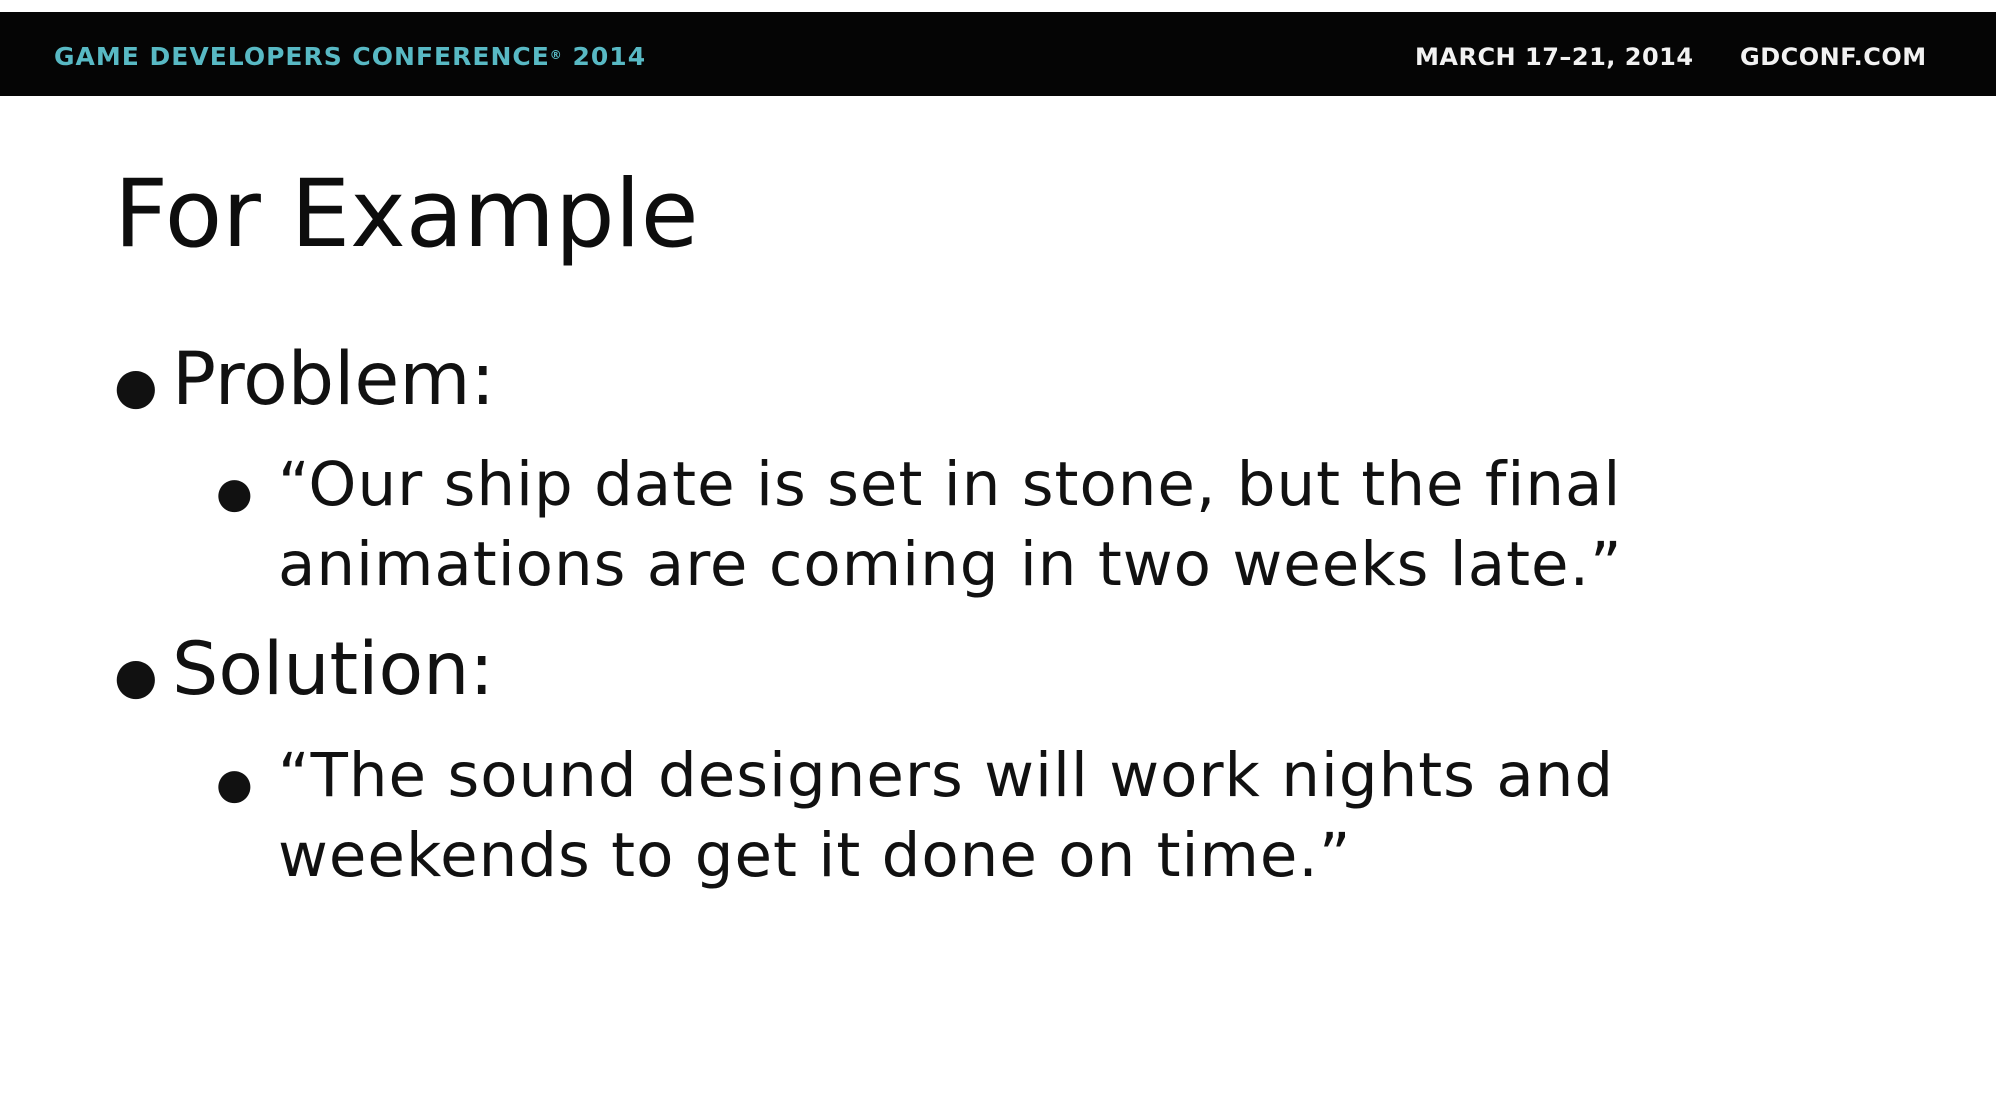  Describe the element at coordinates (406, 214) in the screenshot. I see `slide-title: For Example` at that location.